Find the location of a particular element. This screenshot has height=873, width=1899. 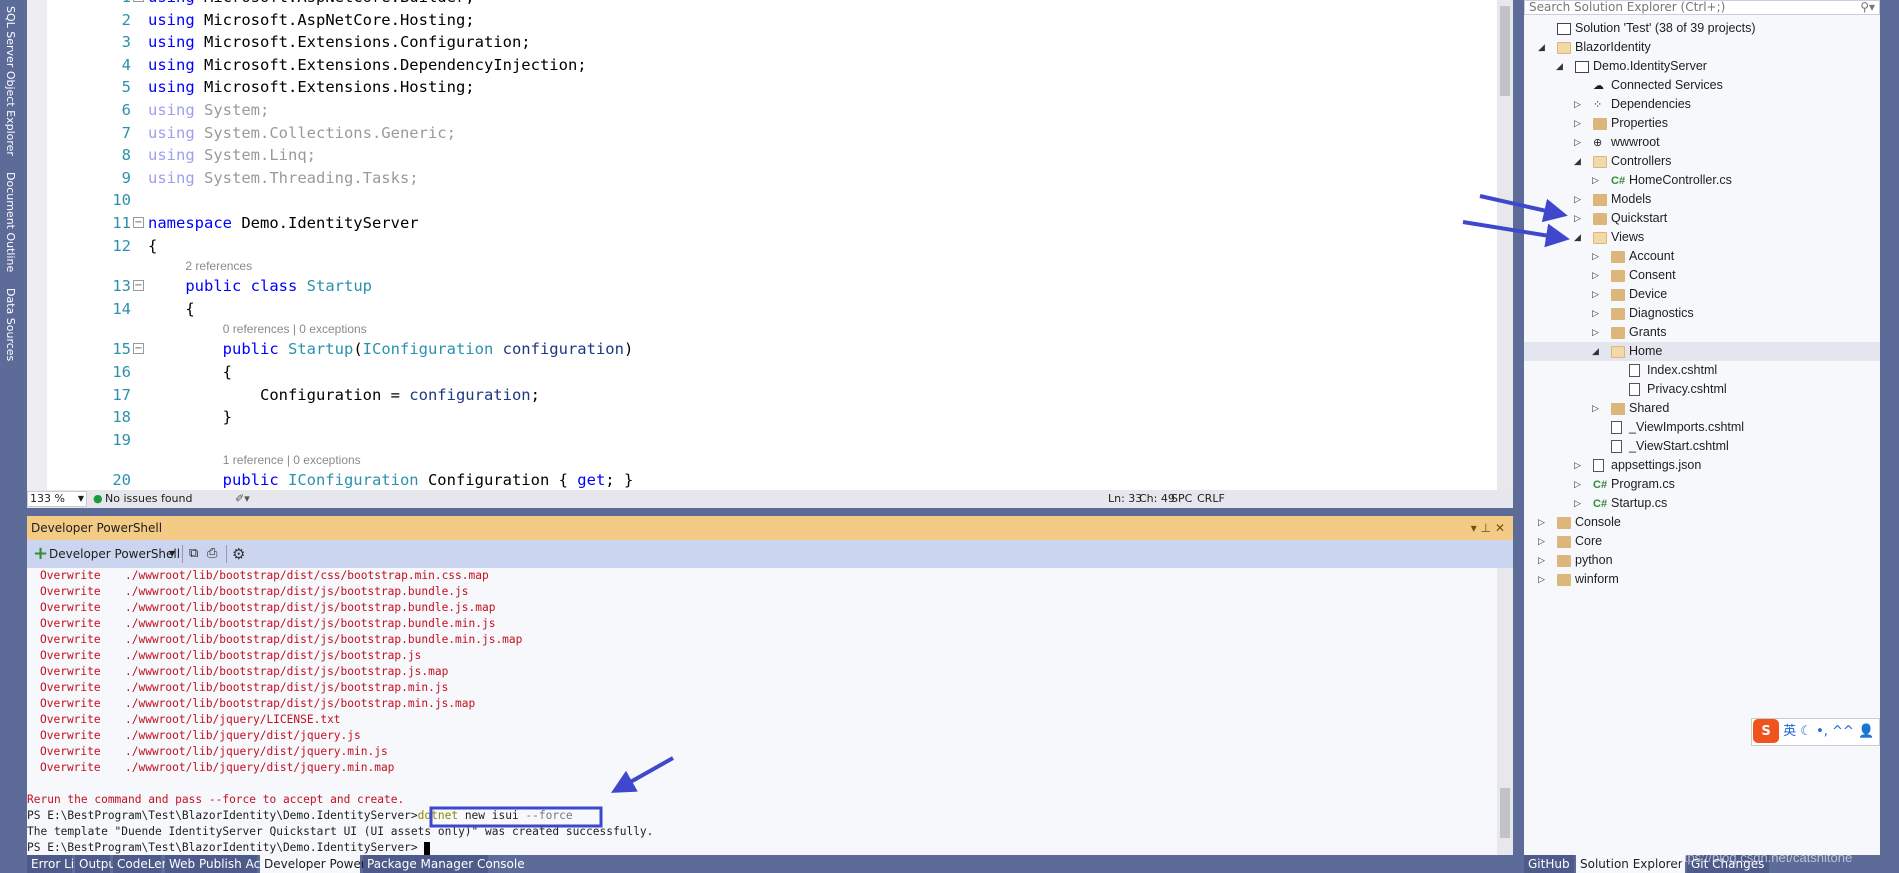

pin-icon: ⊥ is located at coordinates (1486, 528).